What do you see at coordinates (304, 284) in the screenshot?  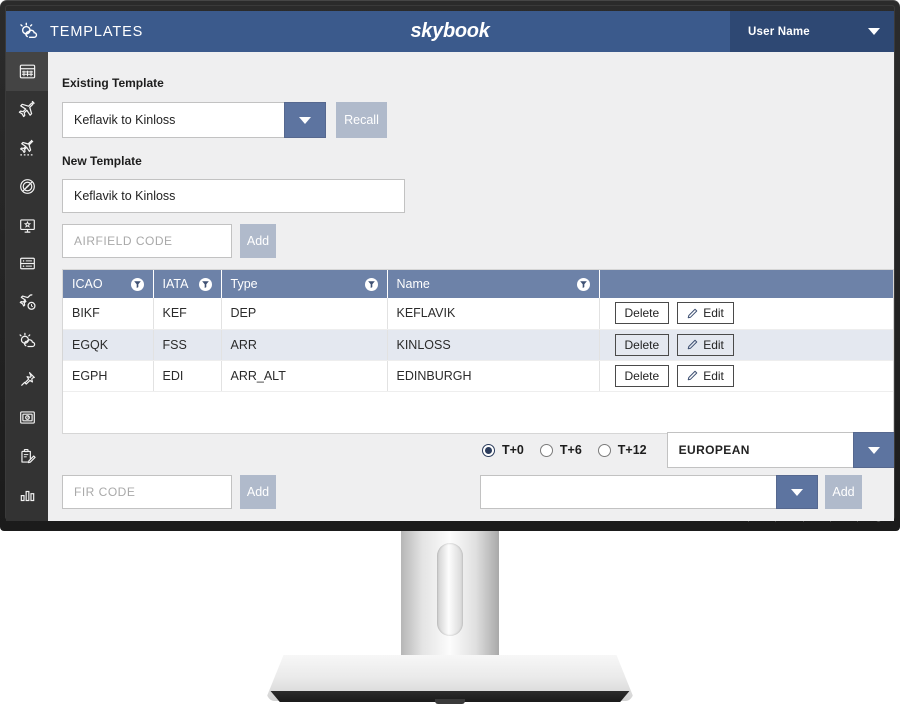 I see `column-type: Type` at bounding box center [304, 284].